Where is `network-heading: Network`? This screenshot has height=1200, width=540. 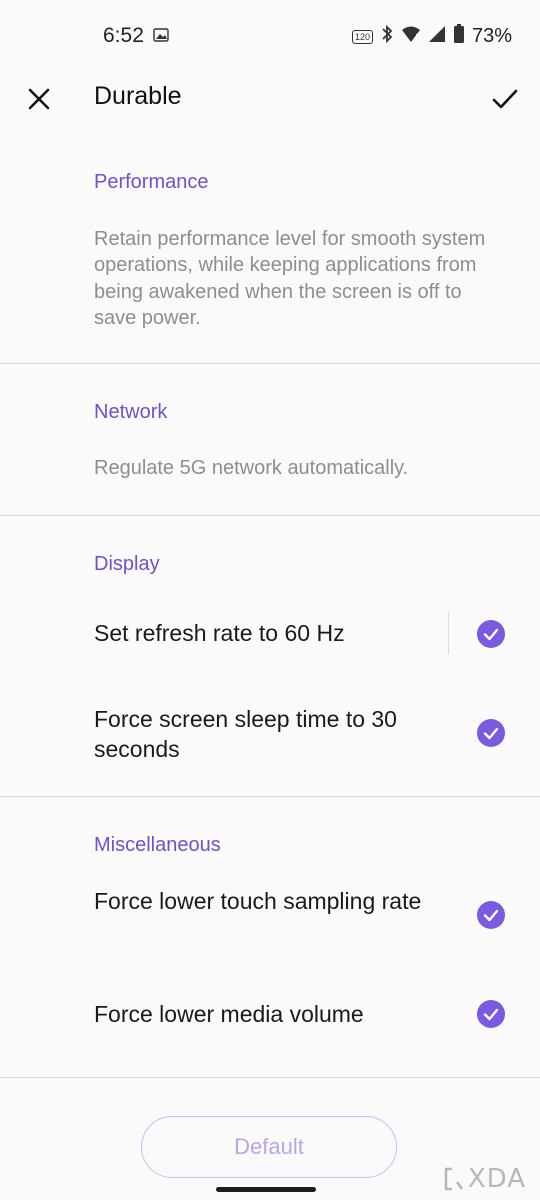 network-heading: Network is located at coordinates (131, 412).